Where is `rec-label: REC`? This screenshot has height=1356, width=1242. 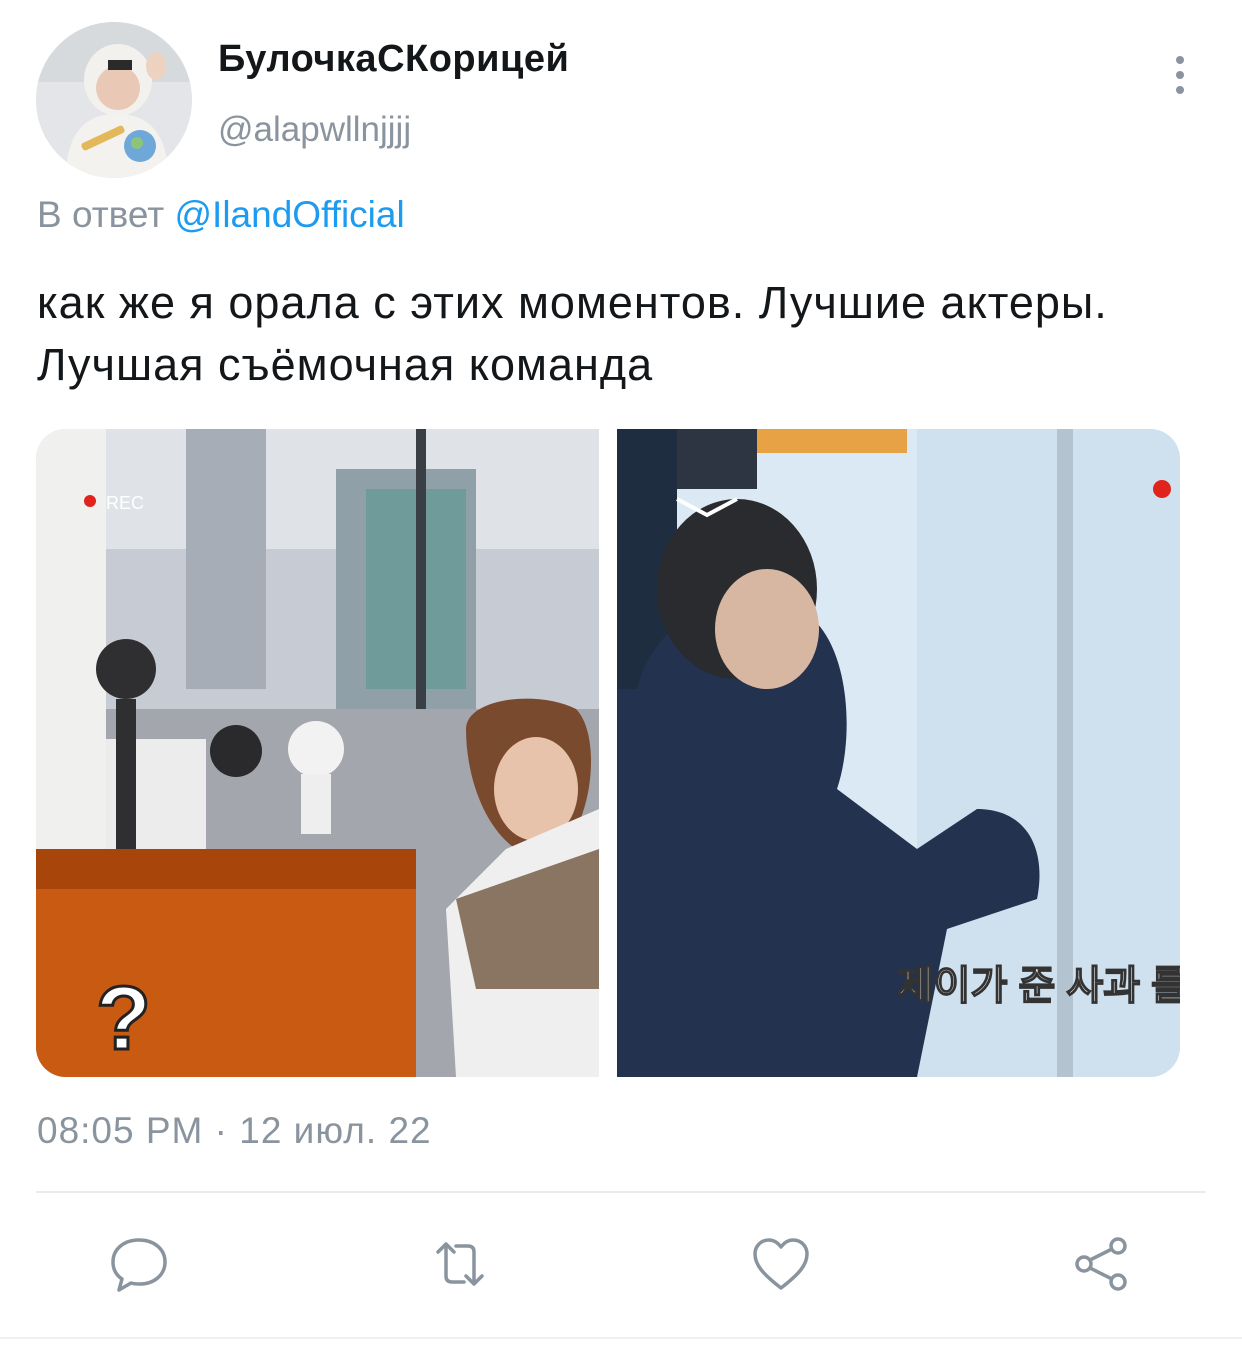 rec-label: REC is located at coordinates (125, 503).